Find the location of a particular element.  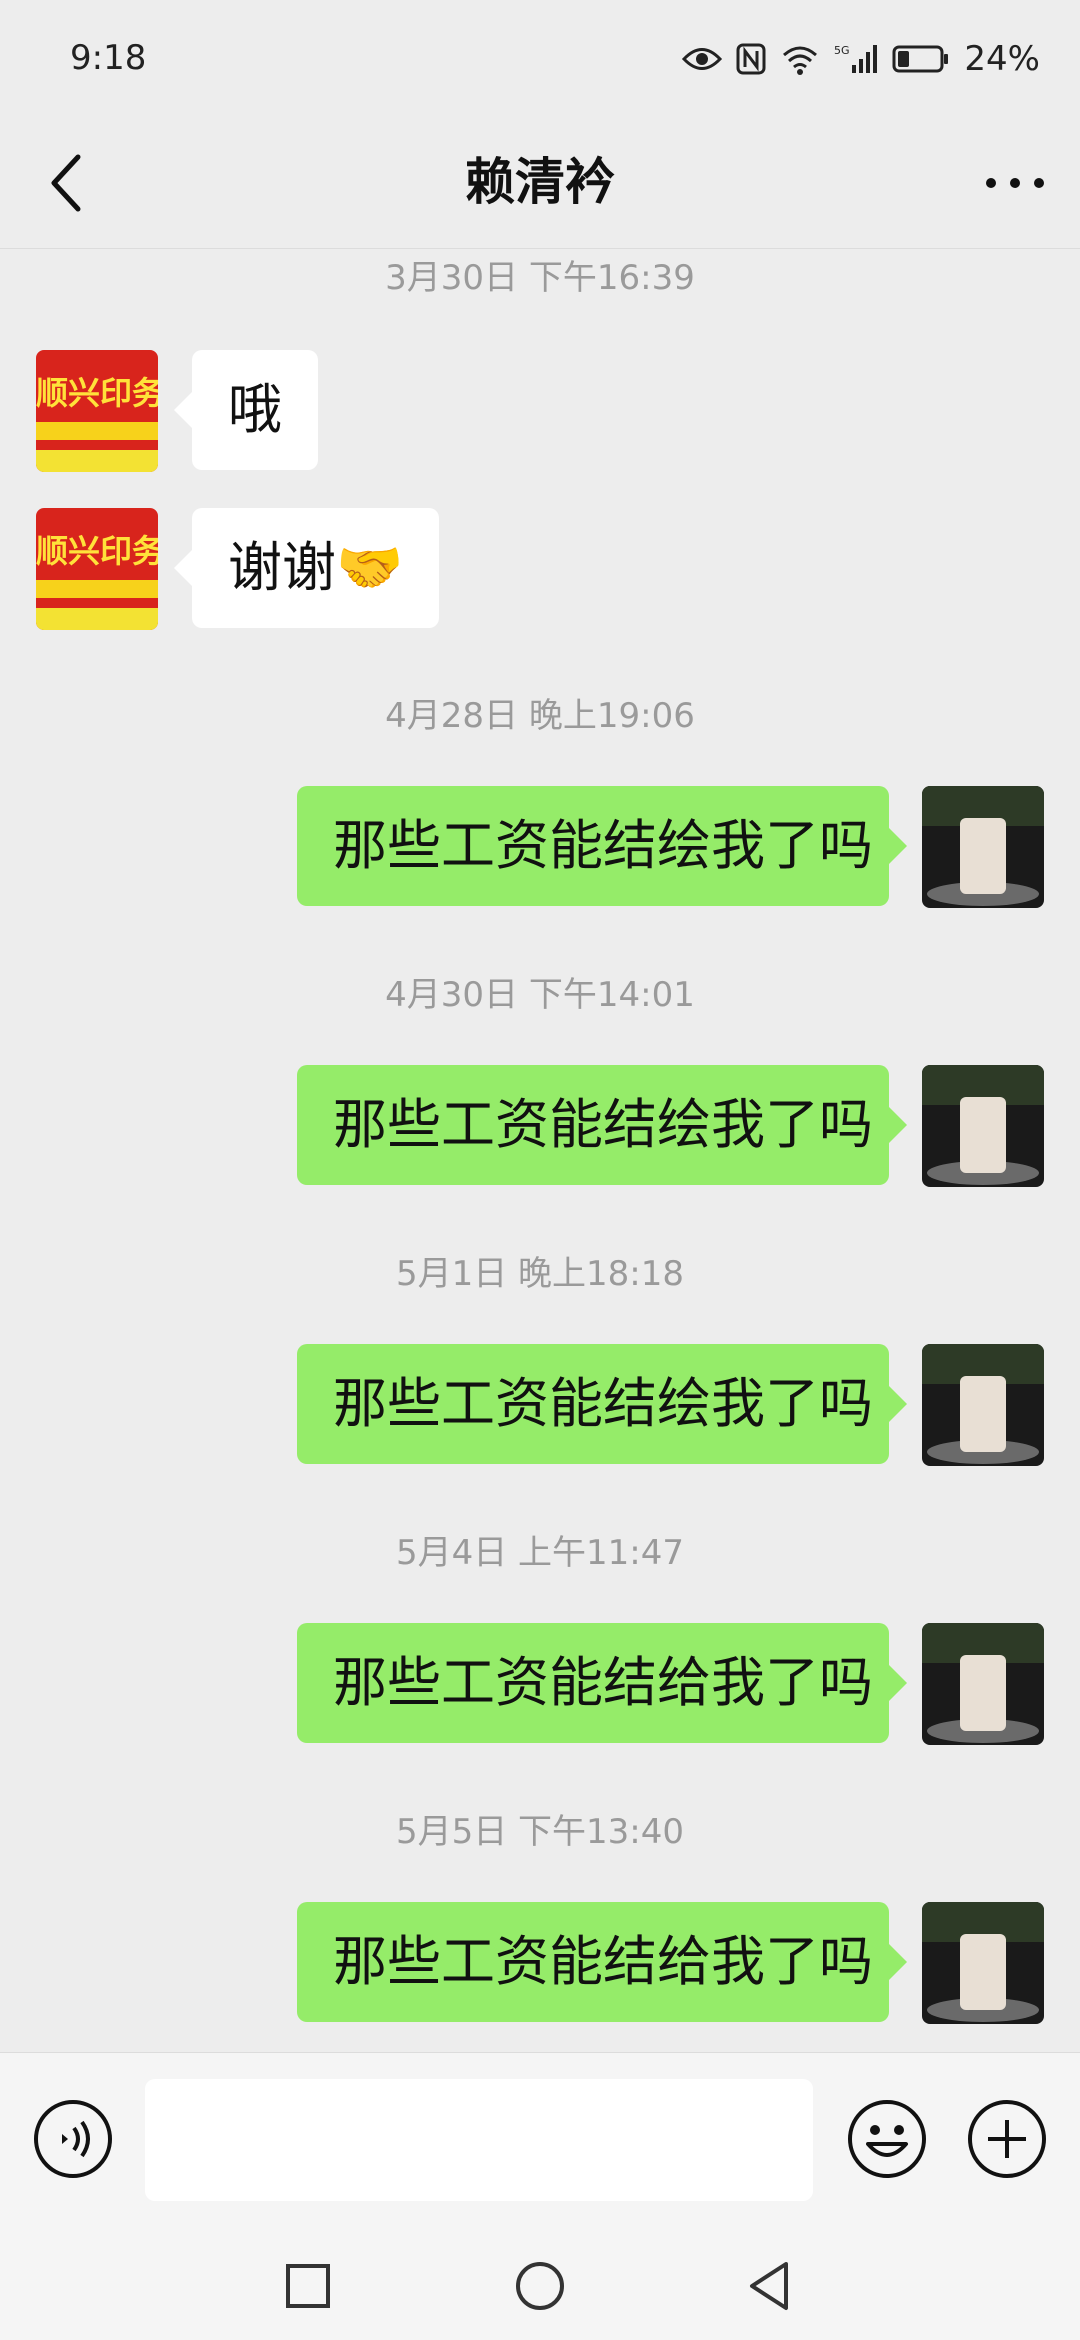

emoji-icon is located at coordinates (887, 2139).